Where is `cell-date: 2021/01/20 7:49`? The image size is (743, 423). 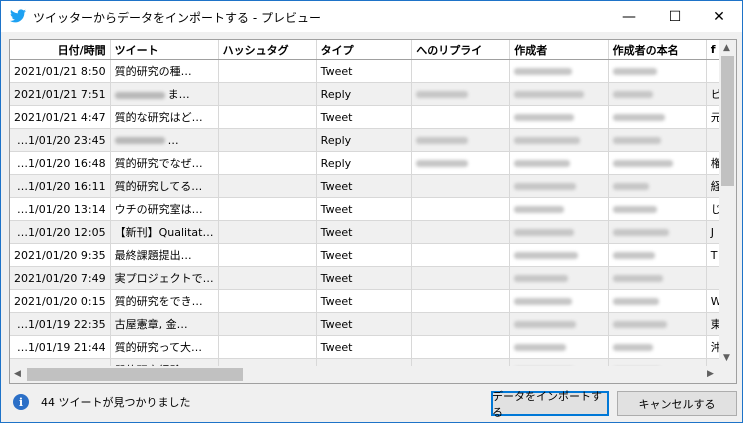 cell-date: 2021/01/20 7:49 is located at coordinates (60, 278).